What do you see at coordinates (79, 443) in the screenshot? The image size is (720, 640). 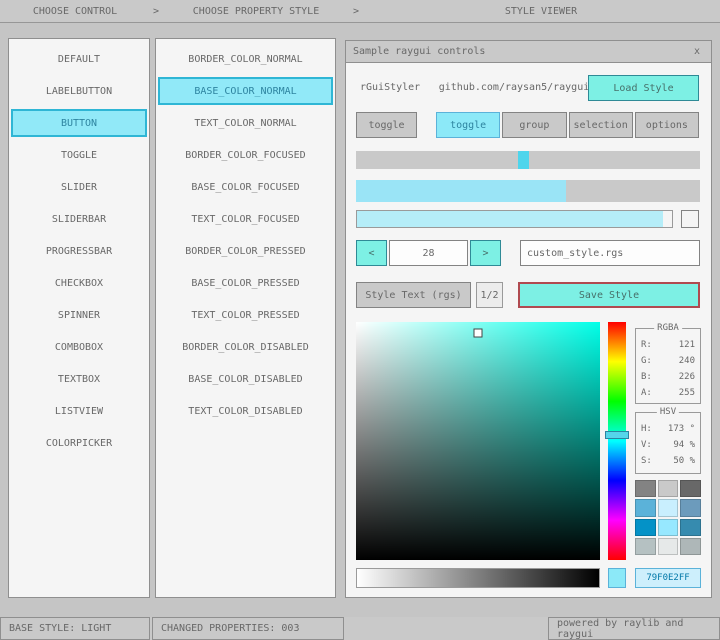 I see `control-item-colorpicker: COLORPICKER` at bounding box center [79, 443].